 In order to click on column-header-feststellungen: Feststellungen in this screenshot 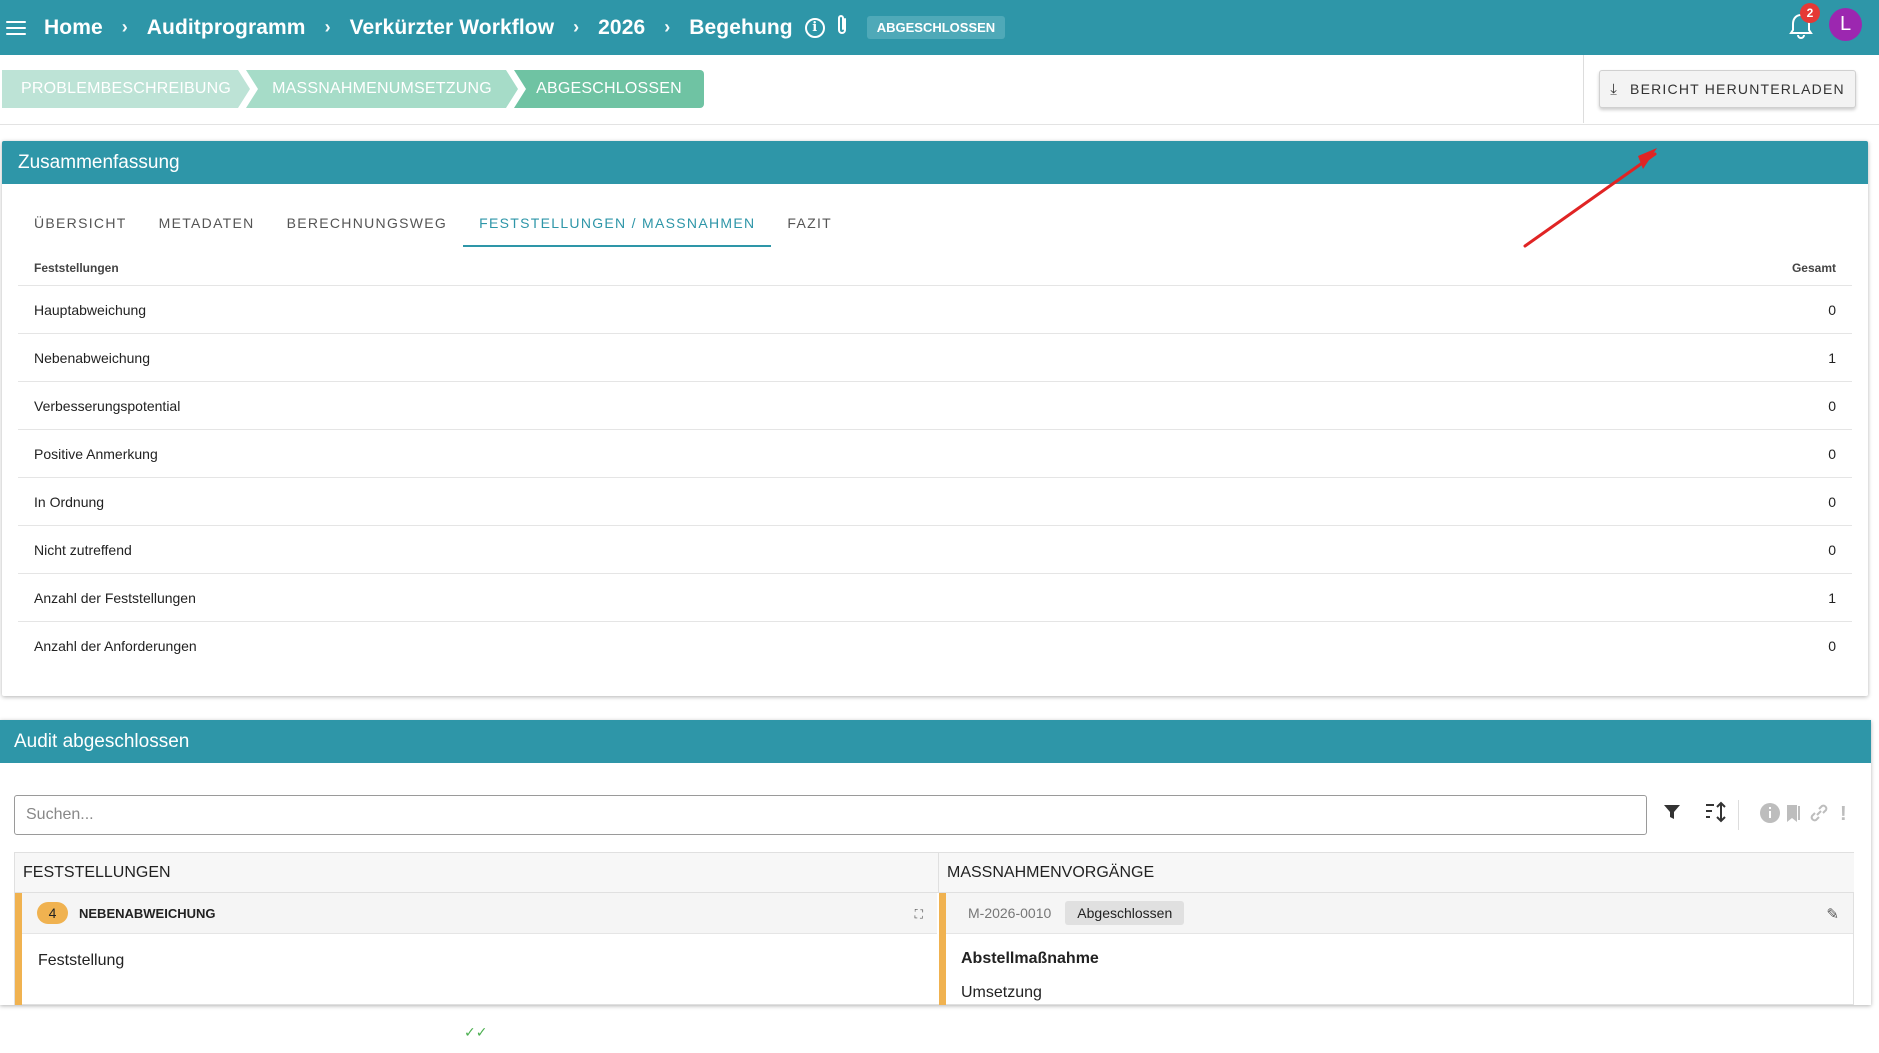, I will do `click(76, 267)`.